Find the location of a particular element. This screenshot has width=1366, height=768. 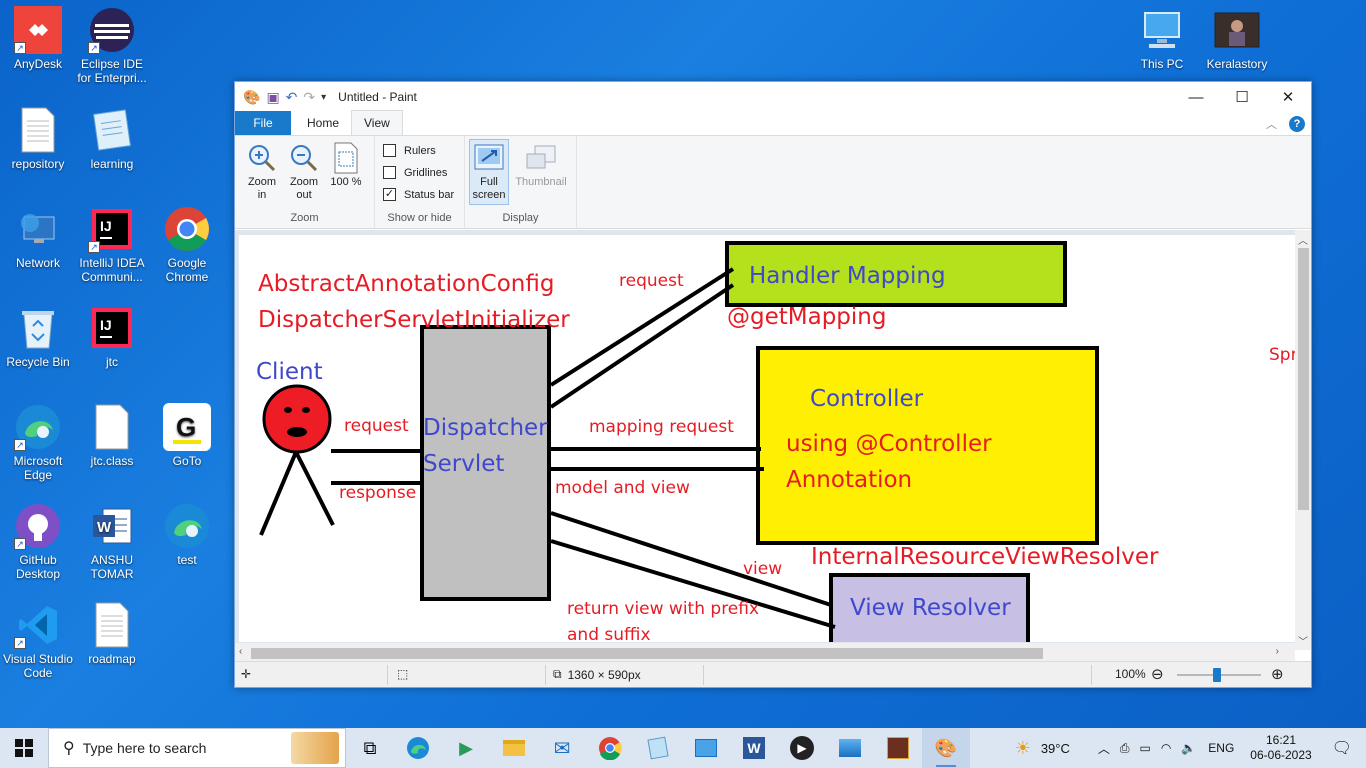

scroll-left-icon: ‹ is located at coordinates (240, 651).